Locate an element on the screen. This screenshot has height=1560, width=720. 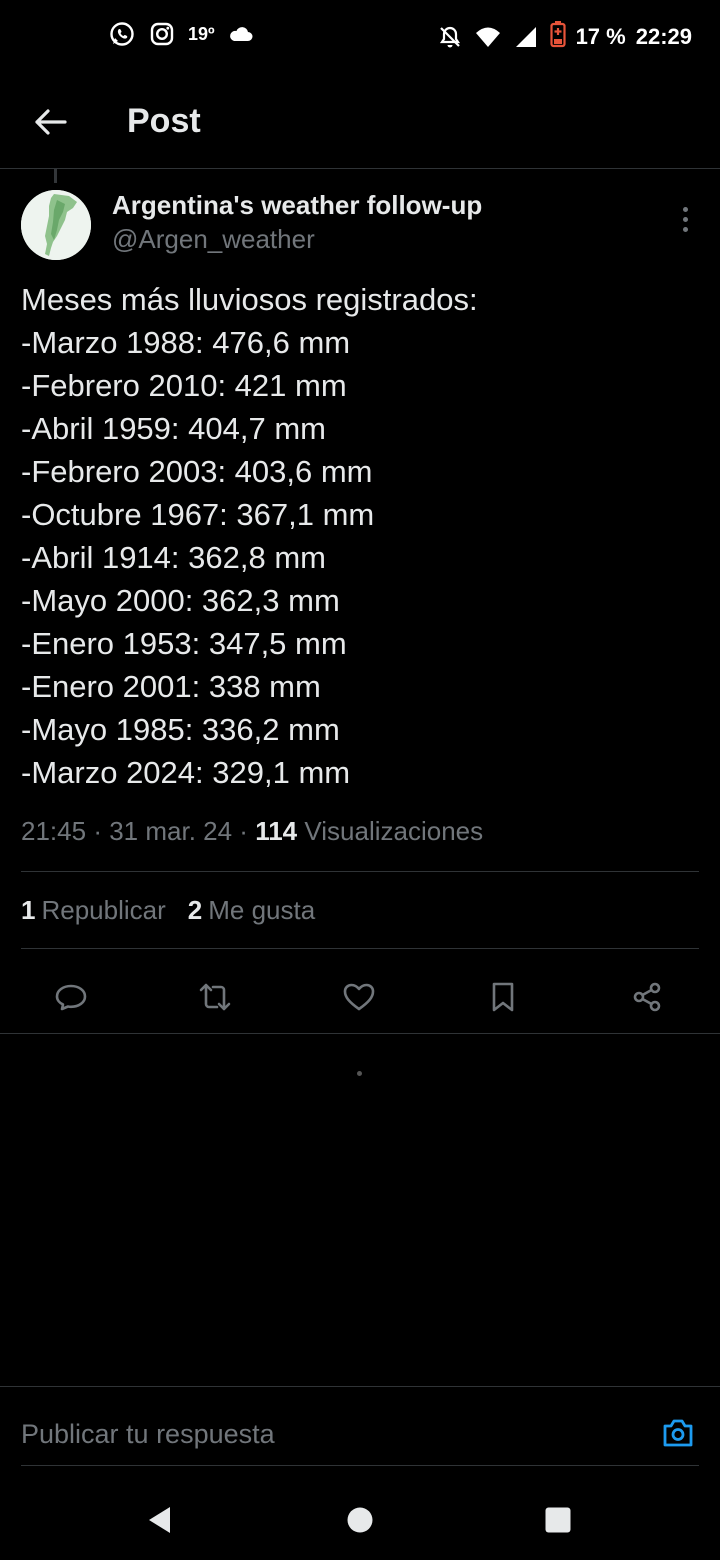
reply-button is located at coordinates (71, 997).